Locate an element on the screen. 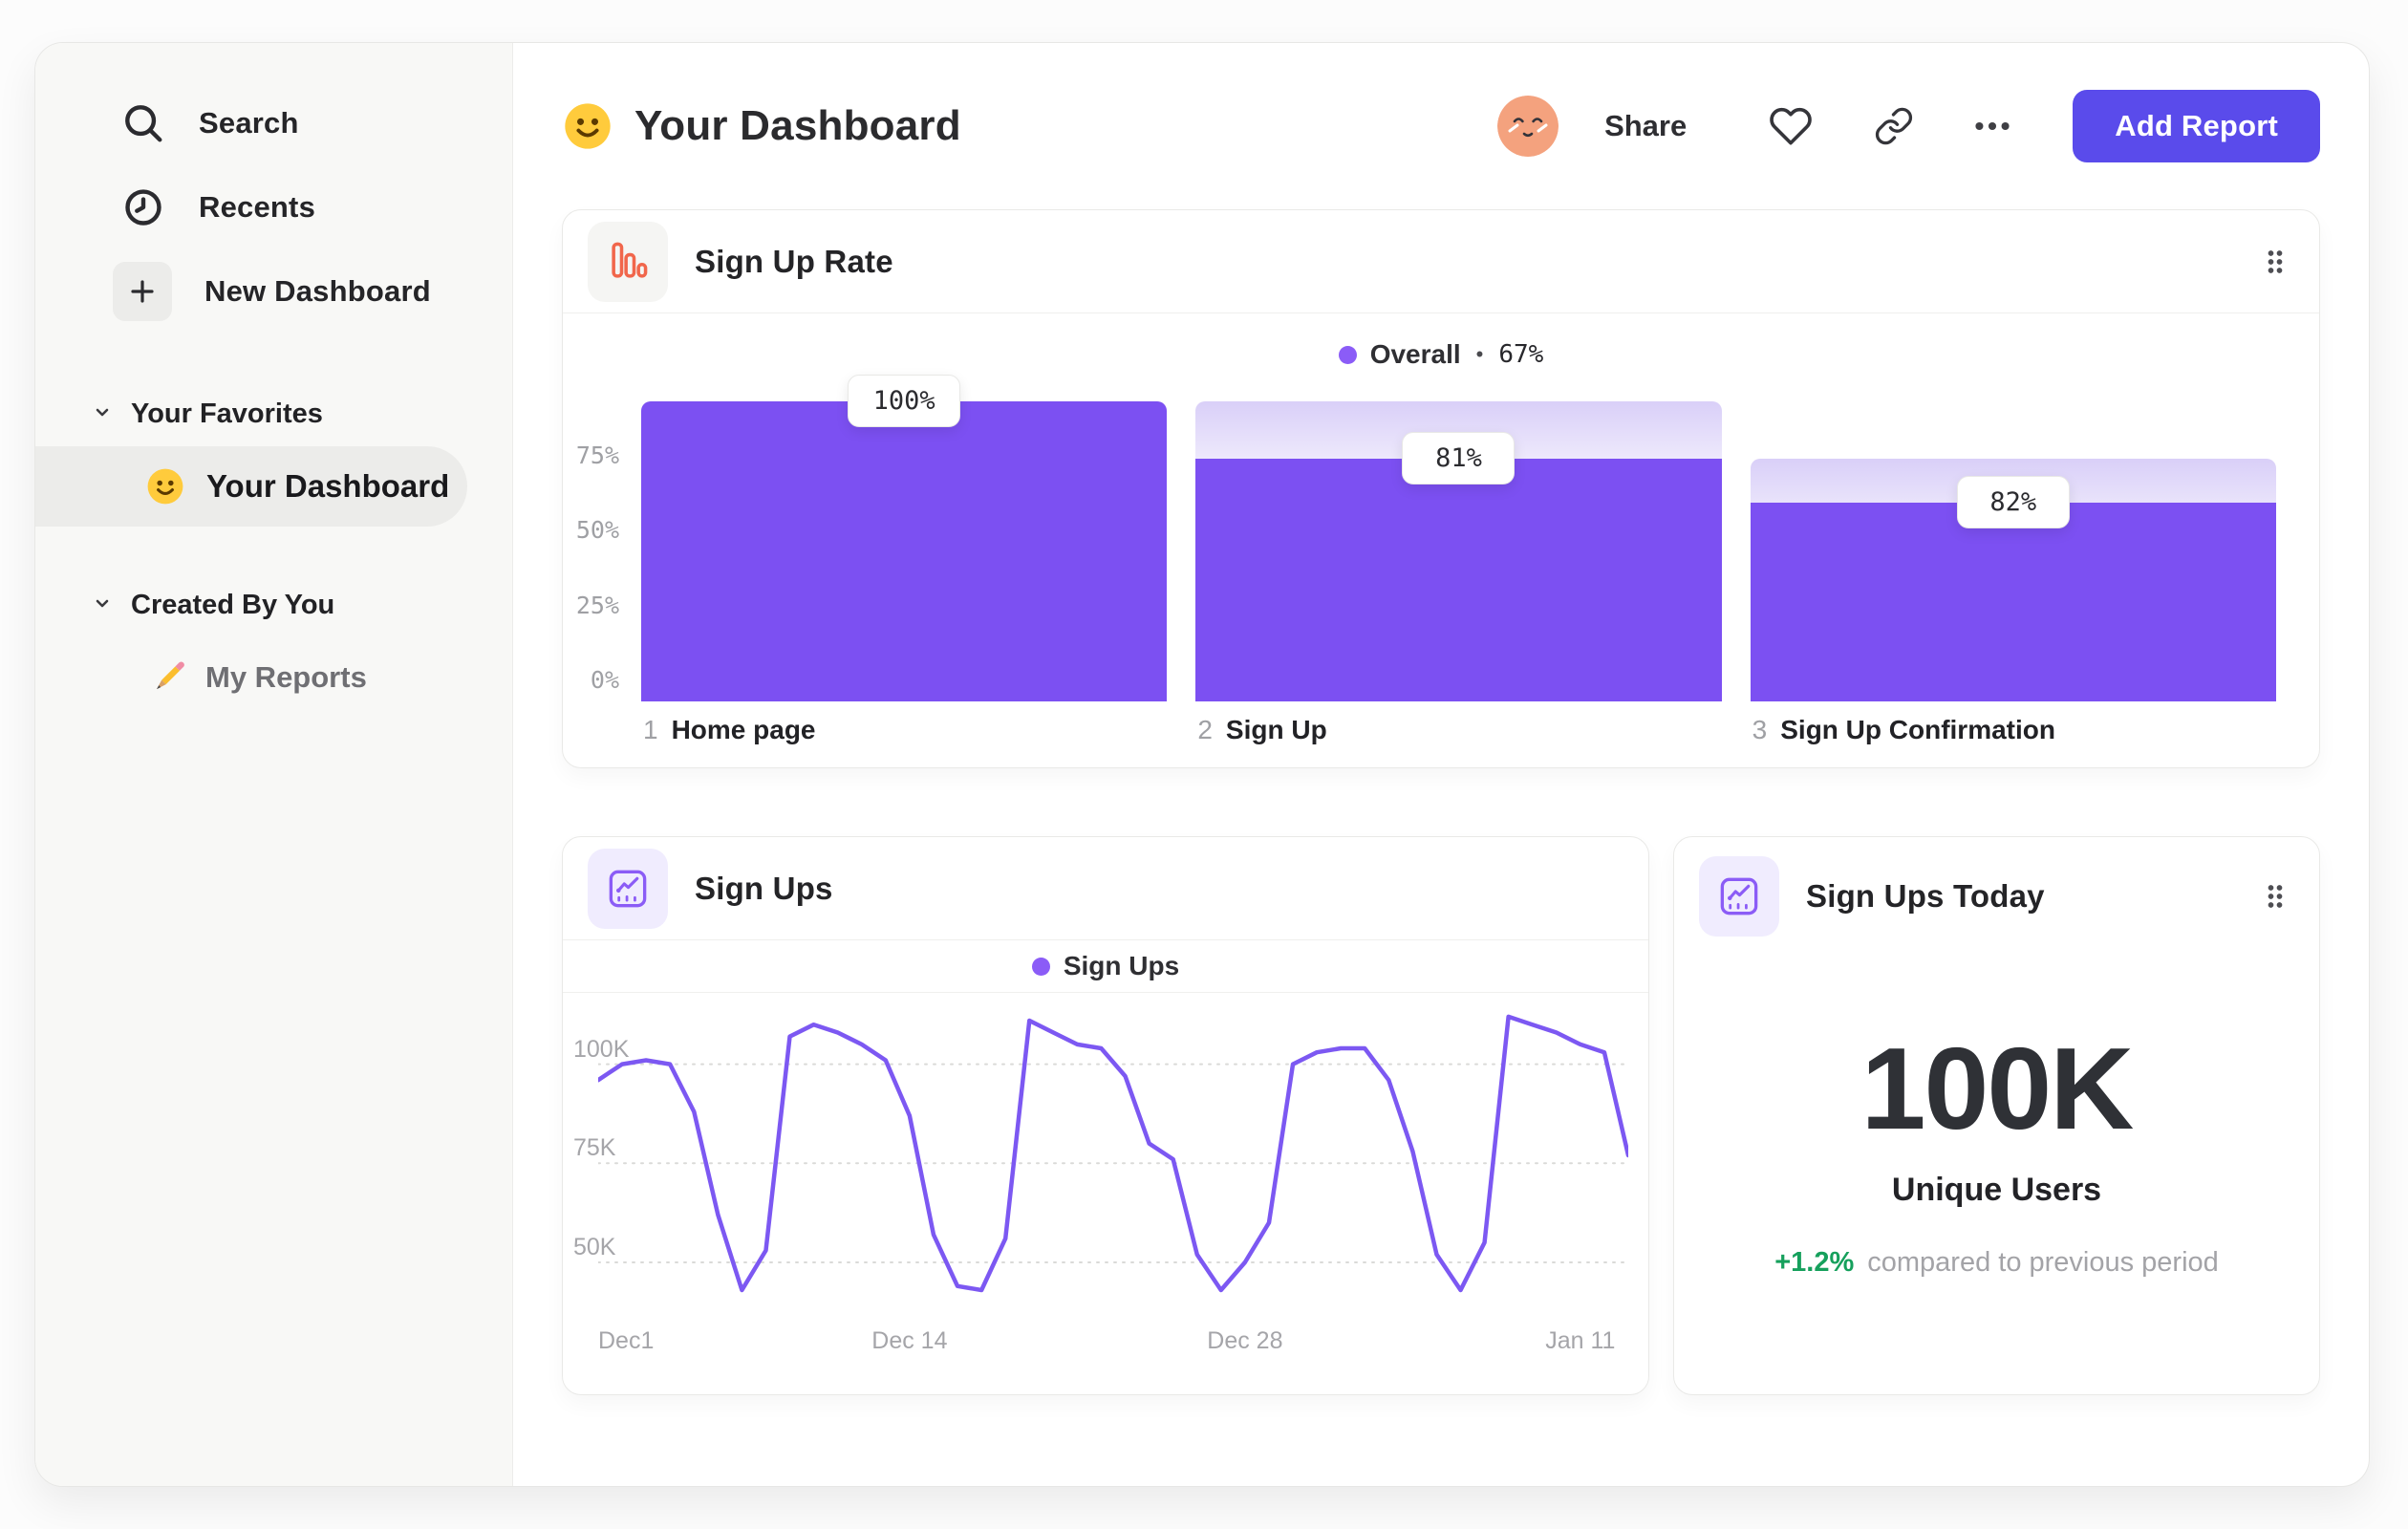 The image size is (2408, 1529). step-label: 2 Sign Up is located at coordinates (1458, 730).